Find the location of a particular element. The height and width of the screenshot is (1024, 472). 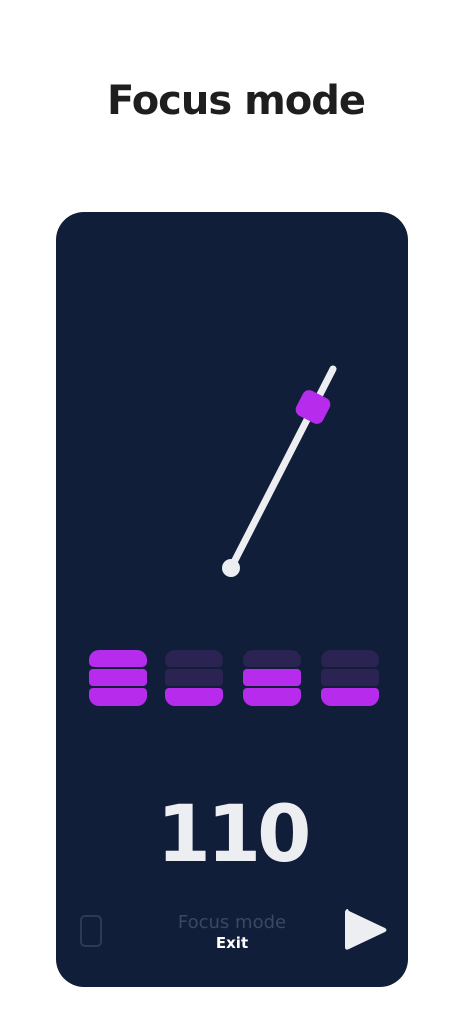

beat-meter is located at coordinates (234, 678).